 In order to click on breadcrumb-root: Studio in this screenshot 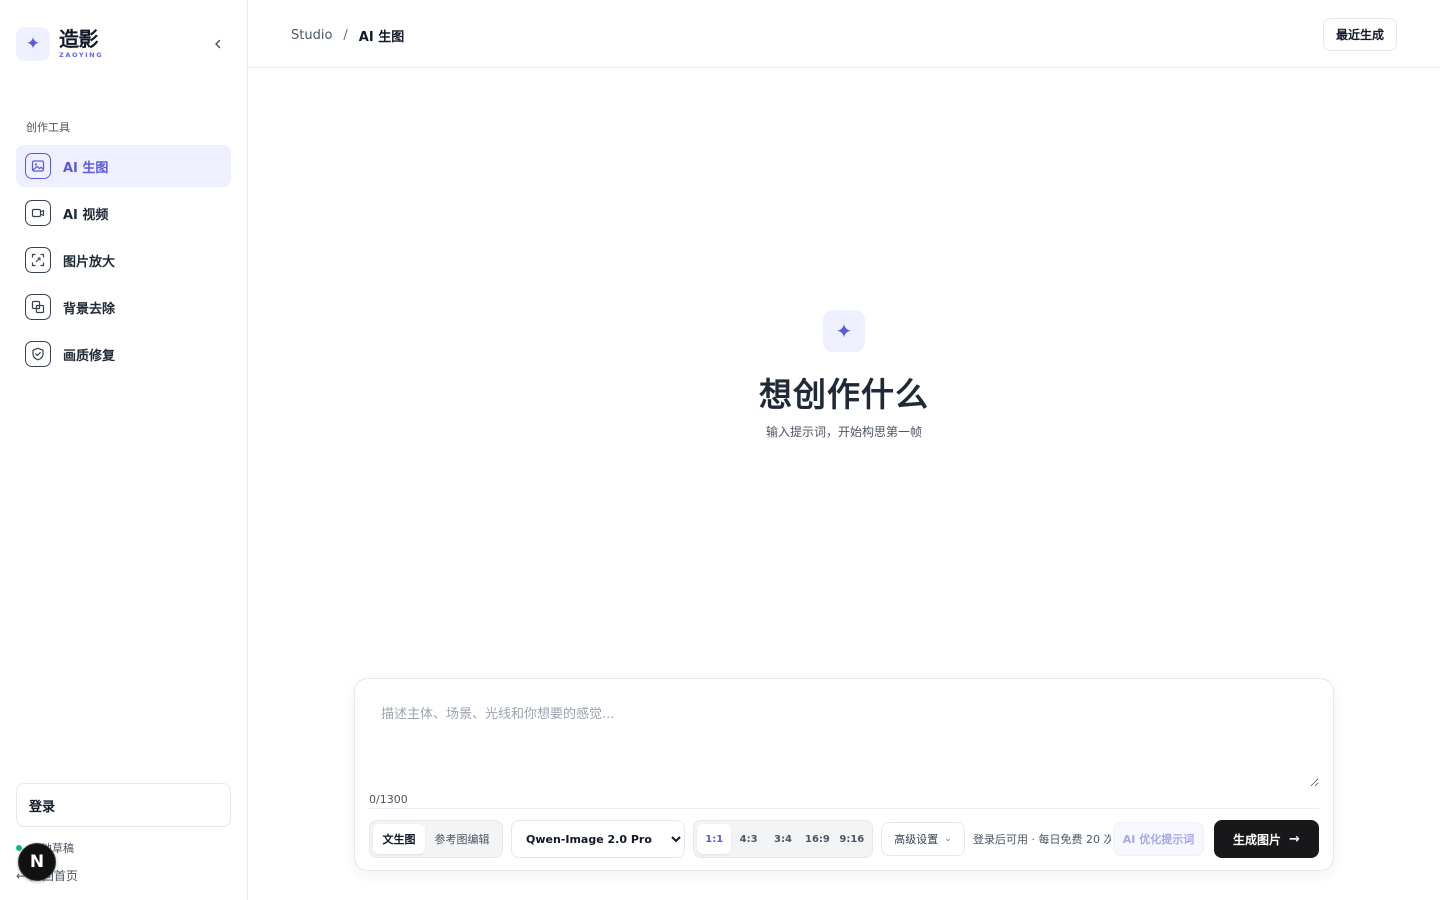, I will do `click(311, 35)`.